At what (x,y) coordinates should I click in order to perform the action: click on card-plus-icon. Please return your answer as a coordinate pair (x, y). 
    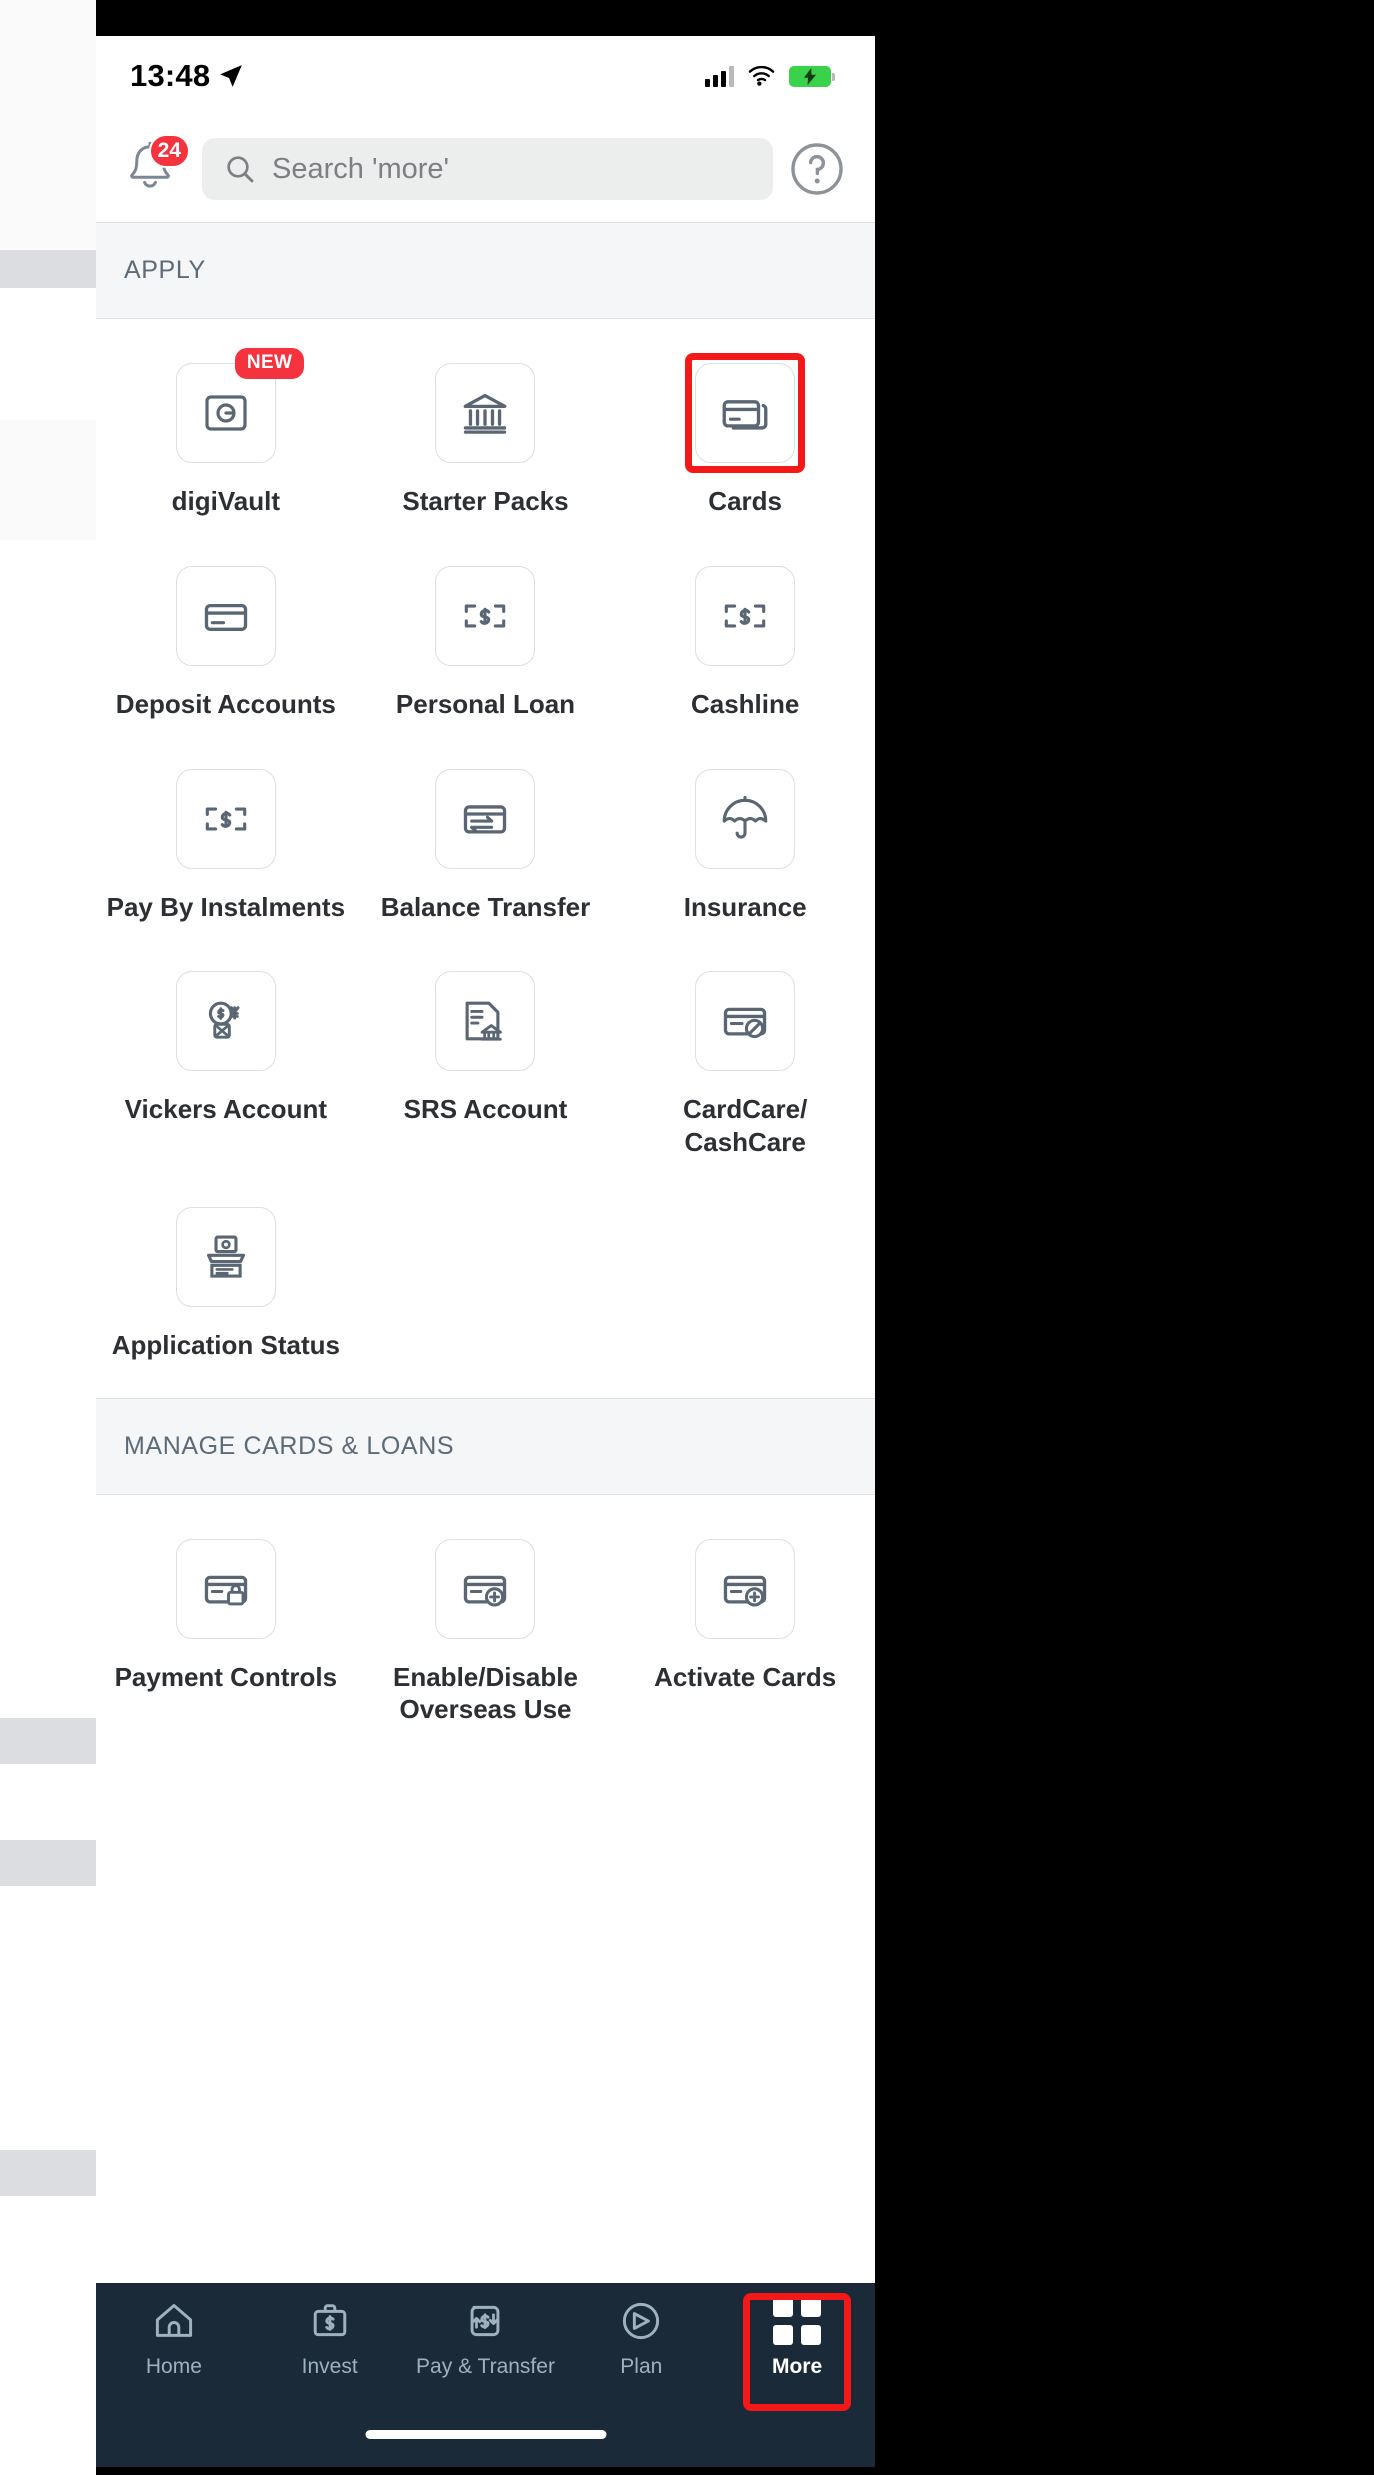
    Looking at the image, I should click on (485, 1588).